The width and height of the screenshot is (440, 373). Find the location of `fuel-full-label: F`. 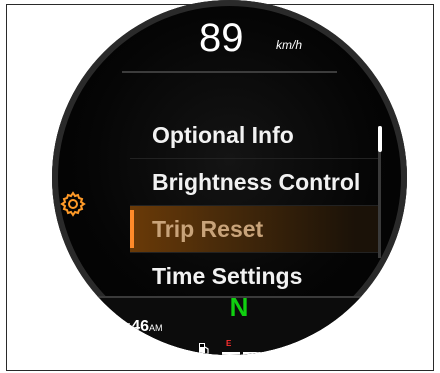

fuel-full-label: F is located at coordinates (364, 343).